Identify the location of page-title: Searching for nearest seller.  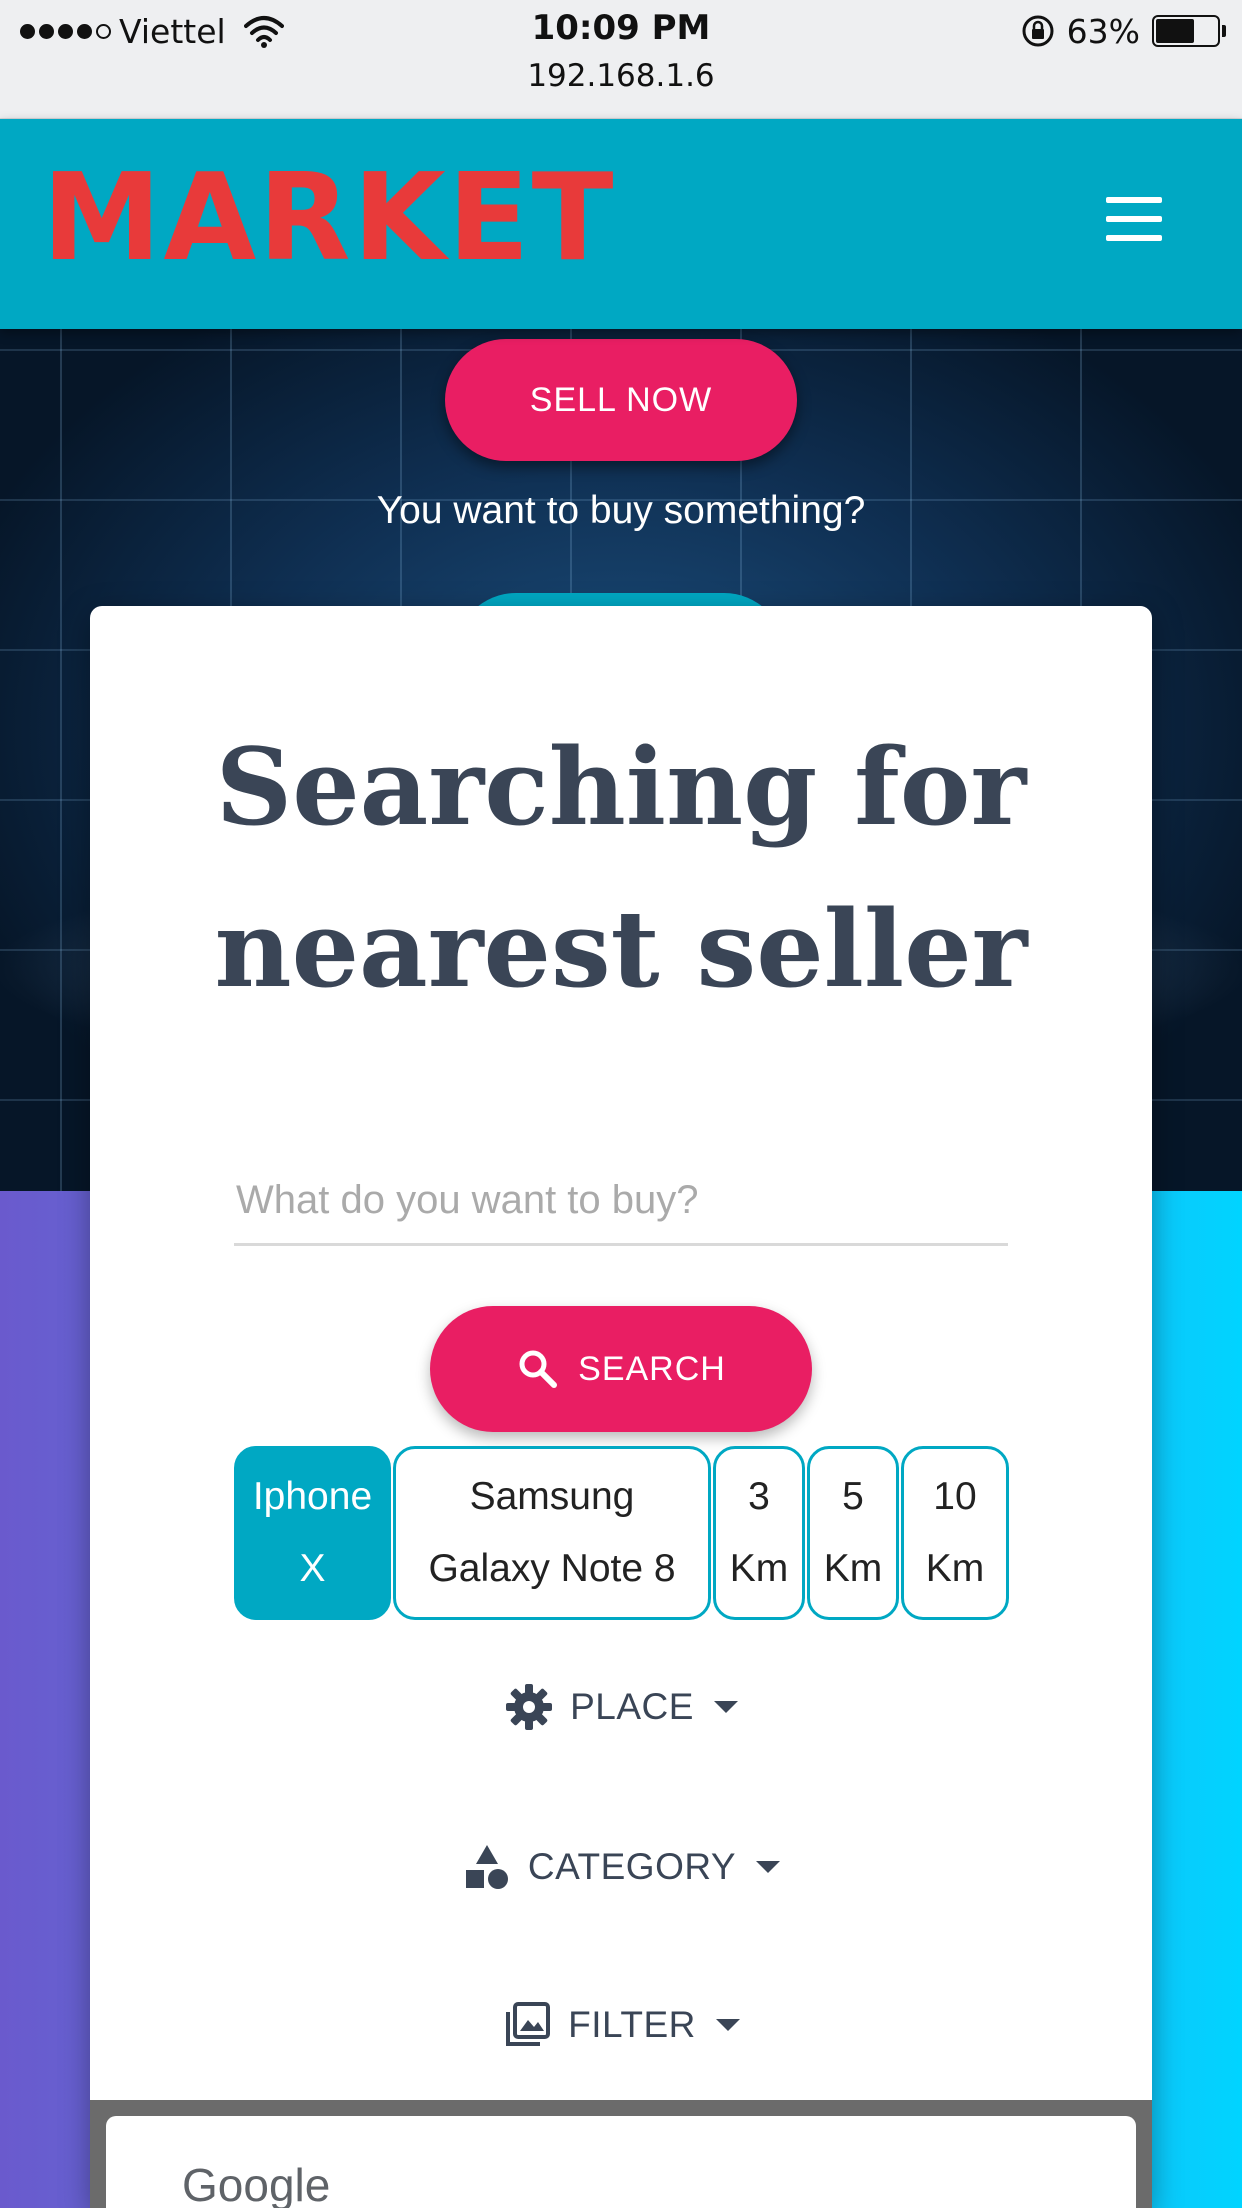
(621, 868).